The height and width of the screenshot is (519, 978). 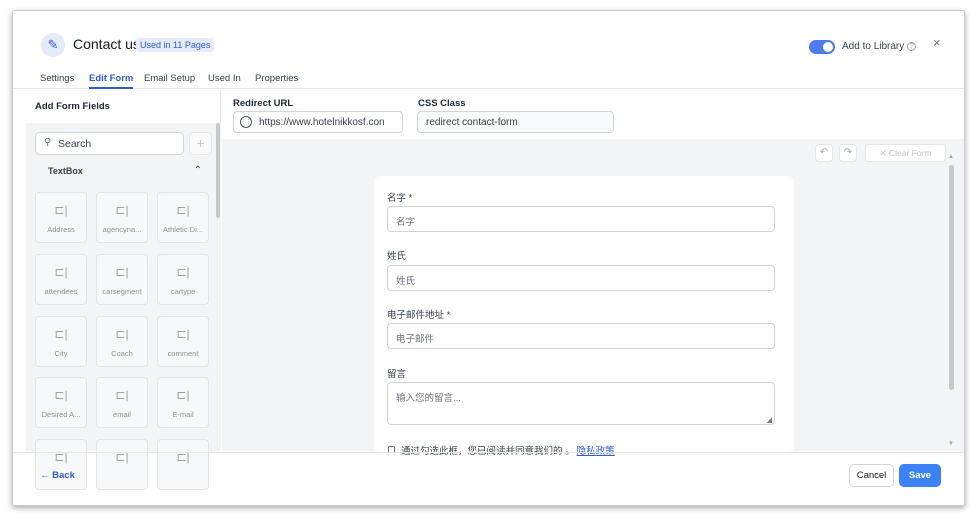 What do you see at coordinates (122, 279) in the screenshot?
I see `field-tile: ⊏| carsegment` at bounding box center [122, 279].